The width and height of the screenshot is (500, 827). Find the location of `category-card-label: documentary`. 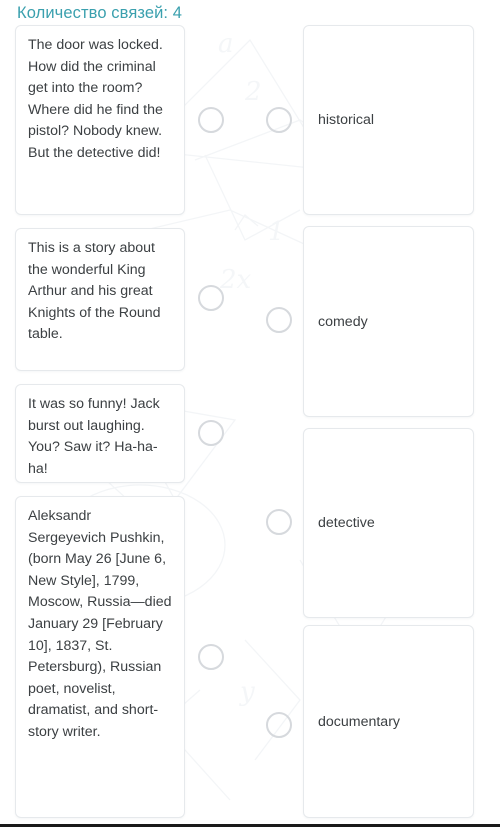

category-card-label: documentary is located at coordinates (359, 721).